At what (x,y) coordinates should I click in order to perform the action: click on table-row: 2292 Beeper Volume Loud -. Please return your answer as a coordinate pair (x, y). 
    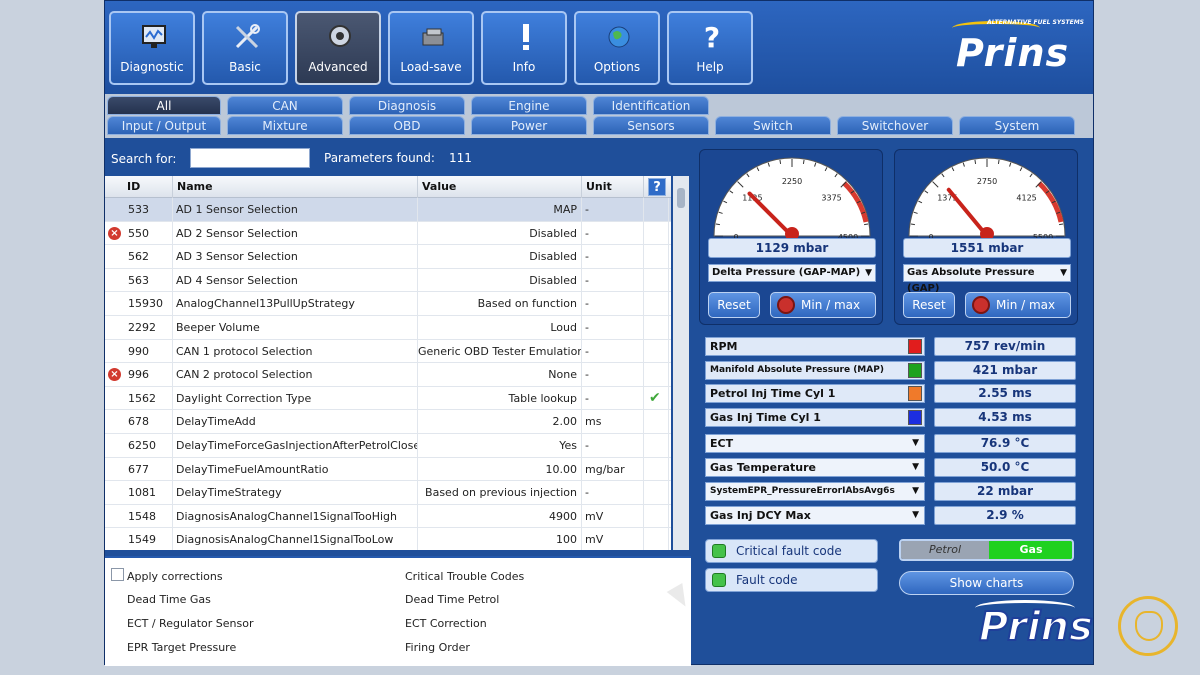
    Looking at the image, I should click on (388, 328).